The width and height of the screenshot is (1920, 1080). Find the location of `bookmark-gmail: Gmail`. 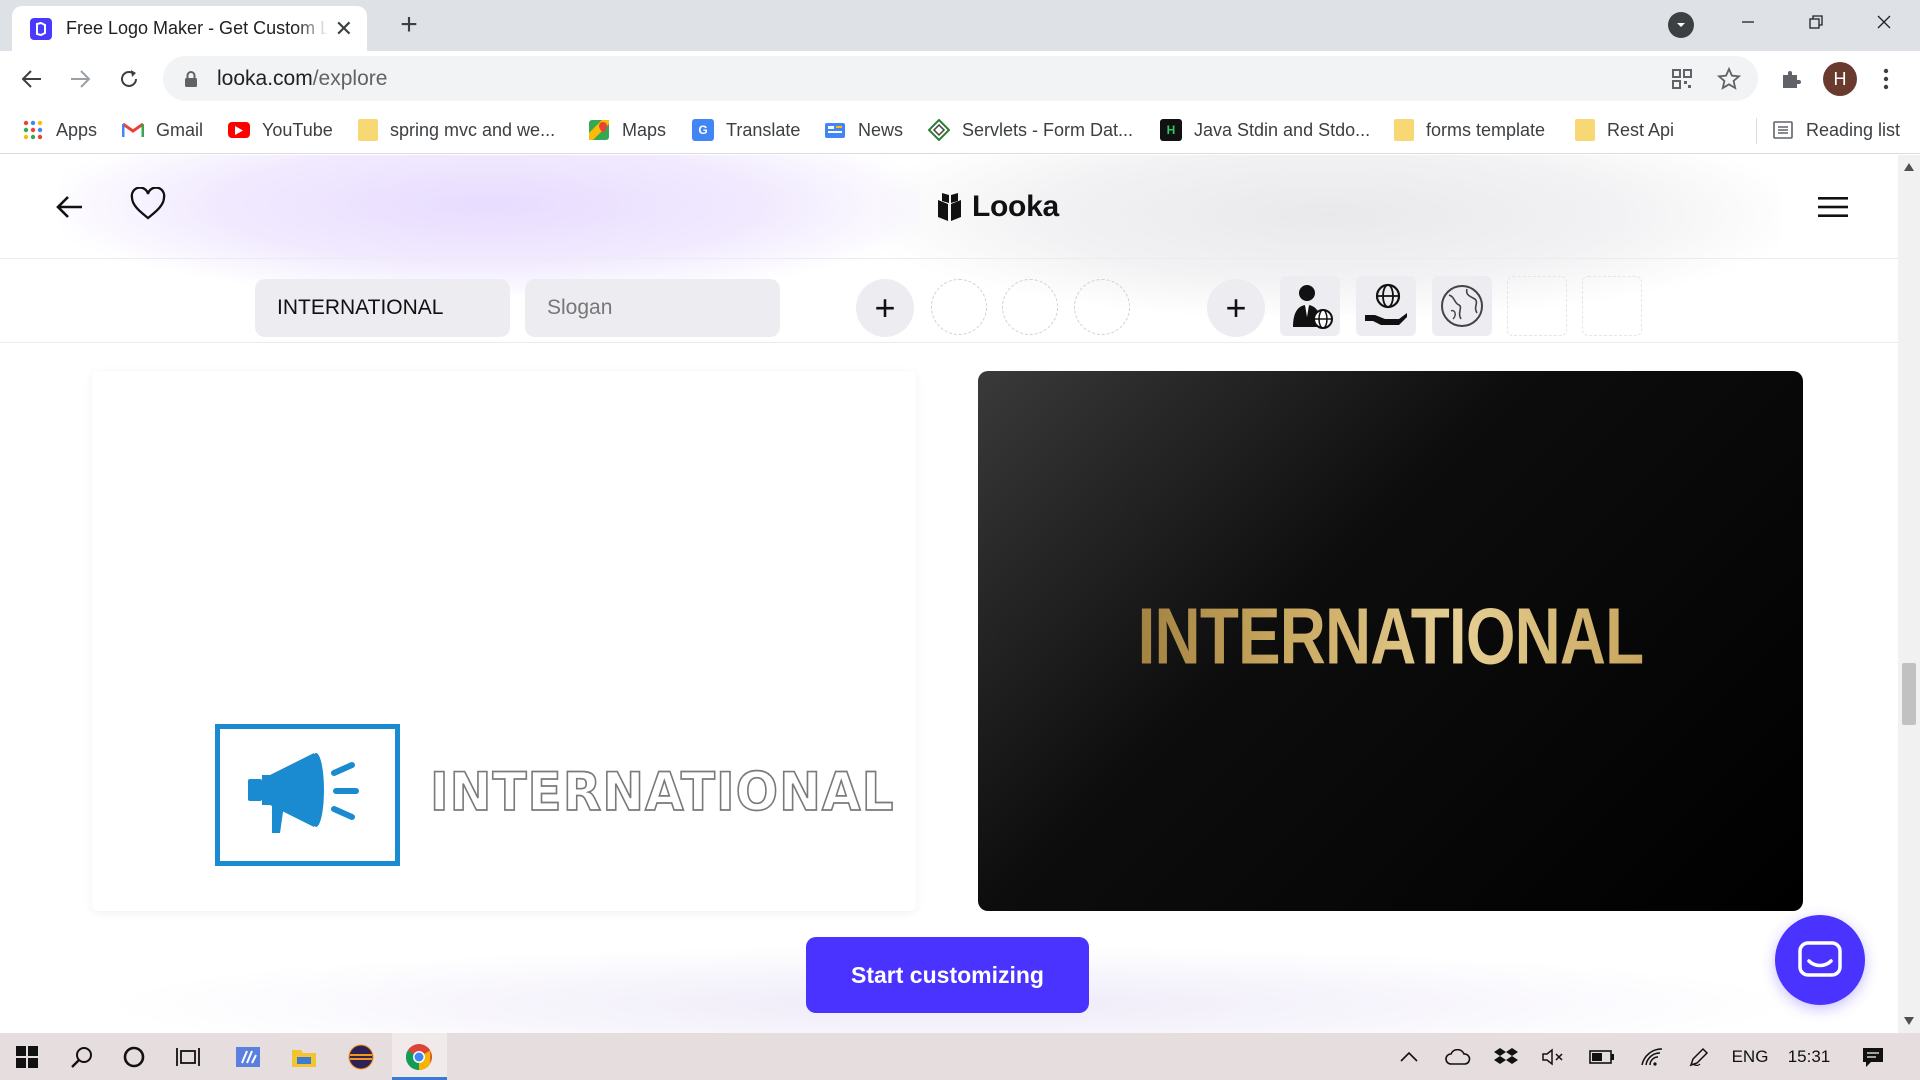

bookmark-gmail: Gmail is located at coordinates (162, 130).